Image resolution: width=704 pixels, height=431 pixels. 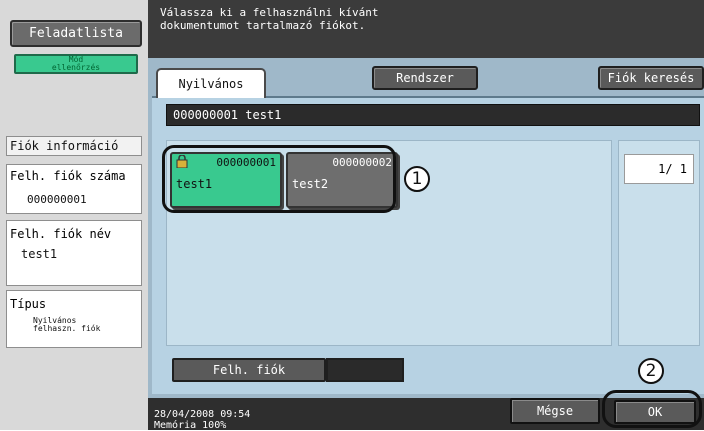 What do you see at coordinates (74, 189) in the screenshot?
I see `account-number-panel: Felh. fiók száma 000000001` at bounding box center [74, 189].